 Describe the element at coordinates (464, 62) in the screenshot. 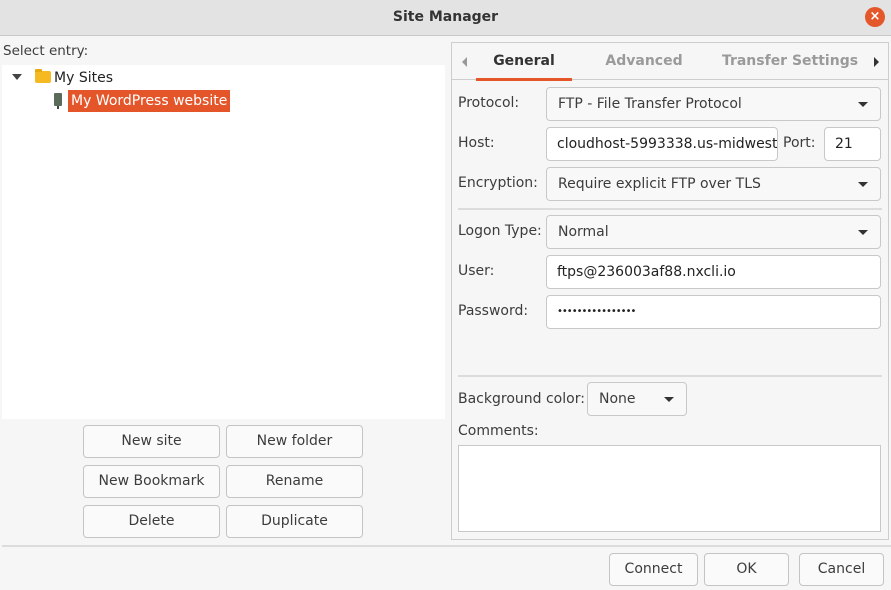

I see `scroll-tabs-left-icon` at that location.